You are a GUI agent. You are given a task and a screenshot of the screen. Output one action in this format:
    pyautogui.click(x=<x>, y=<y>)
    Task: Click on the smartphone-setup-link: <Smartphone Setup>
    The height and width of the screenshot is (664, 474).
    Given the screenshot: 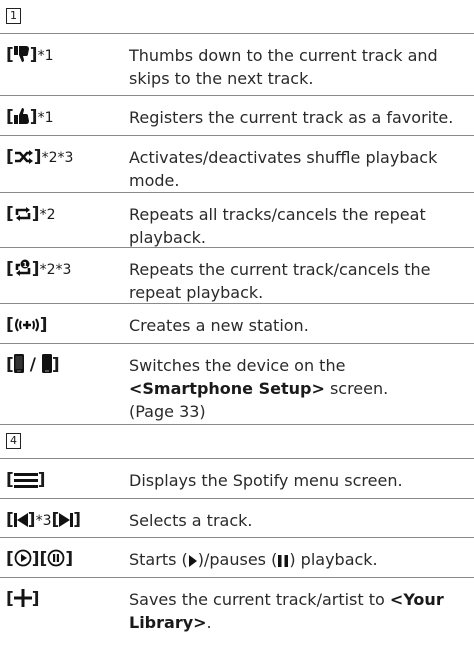 What is the action you would take?
    pyautogui.click(x=227, y=388)
    